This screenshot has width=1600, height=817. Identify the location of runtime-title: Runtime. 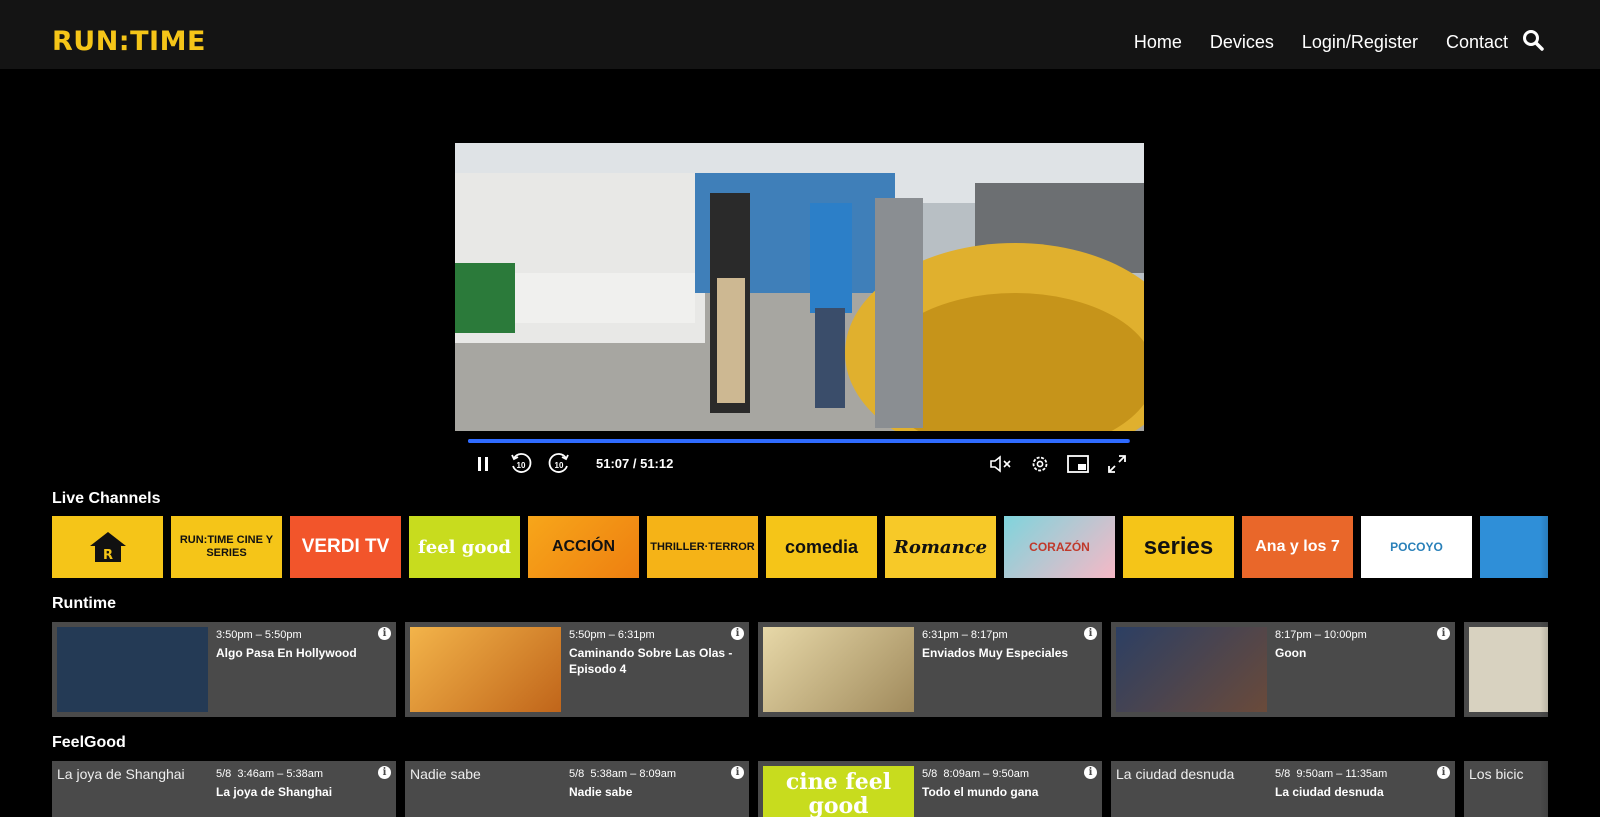
(84, 603).